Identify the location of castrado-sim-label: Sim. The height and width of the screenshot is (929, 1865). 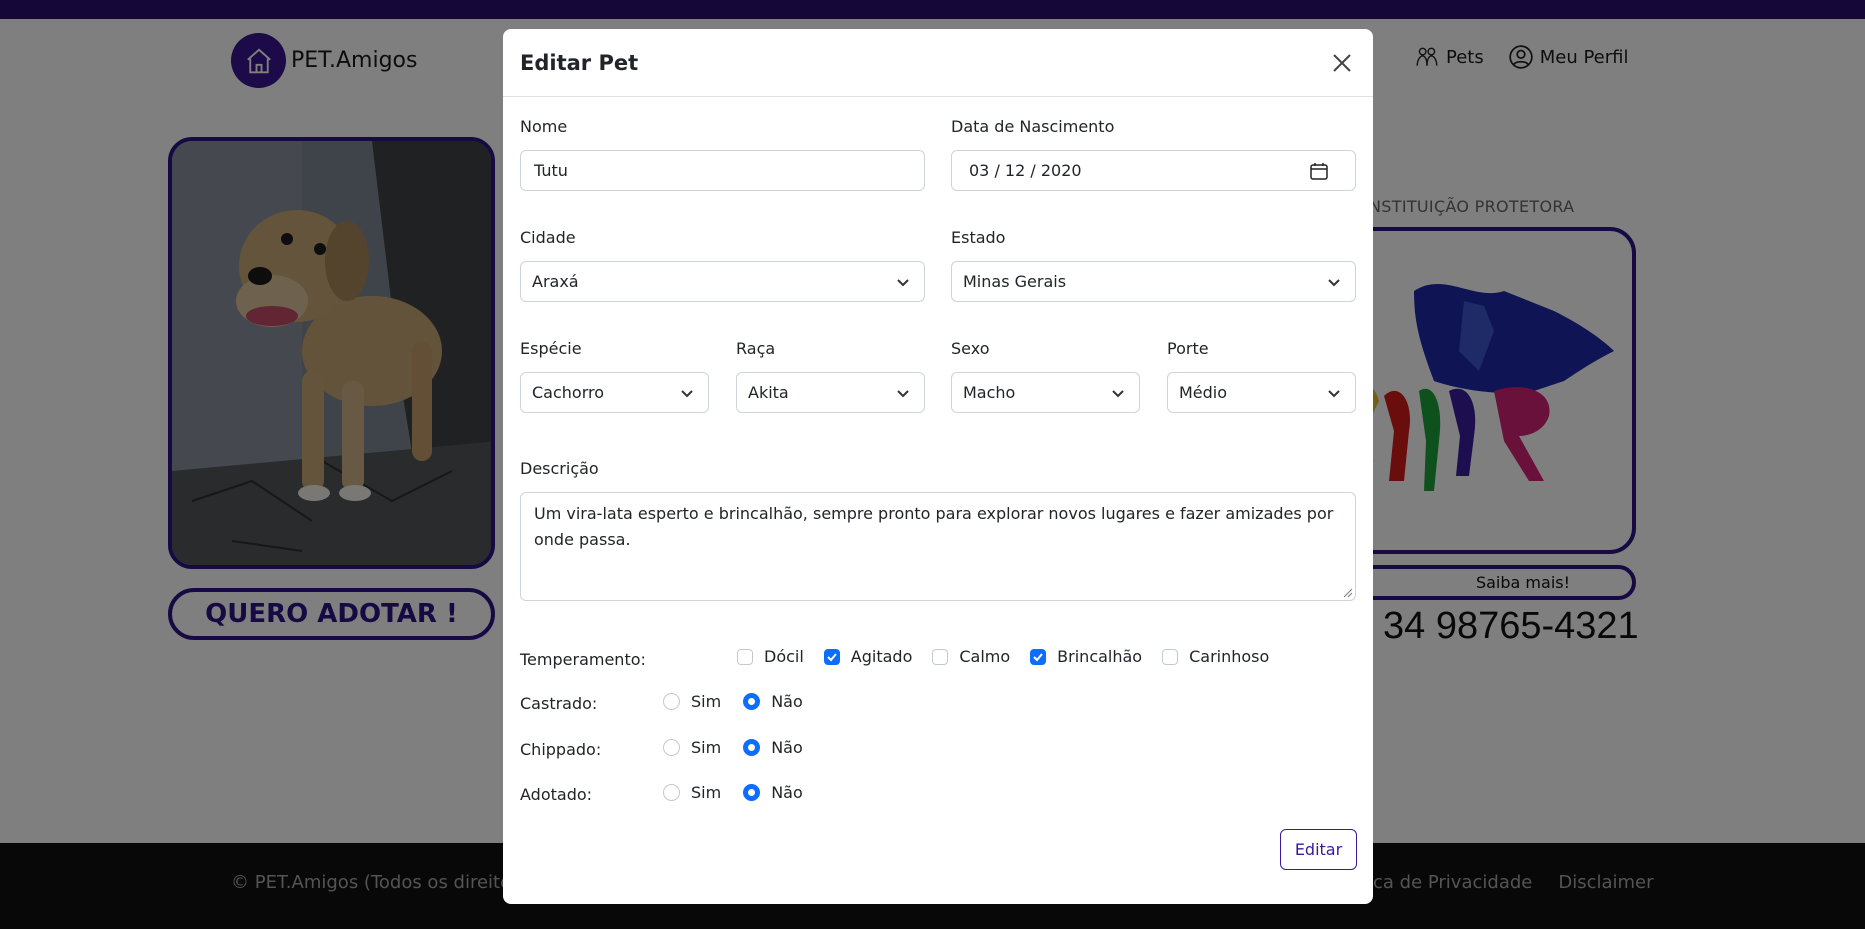
(706, 701).